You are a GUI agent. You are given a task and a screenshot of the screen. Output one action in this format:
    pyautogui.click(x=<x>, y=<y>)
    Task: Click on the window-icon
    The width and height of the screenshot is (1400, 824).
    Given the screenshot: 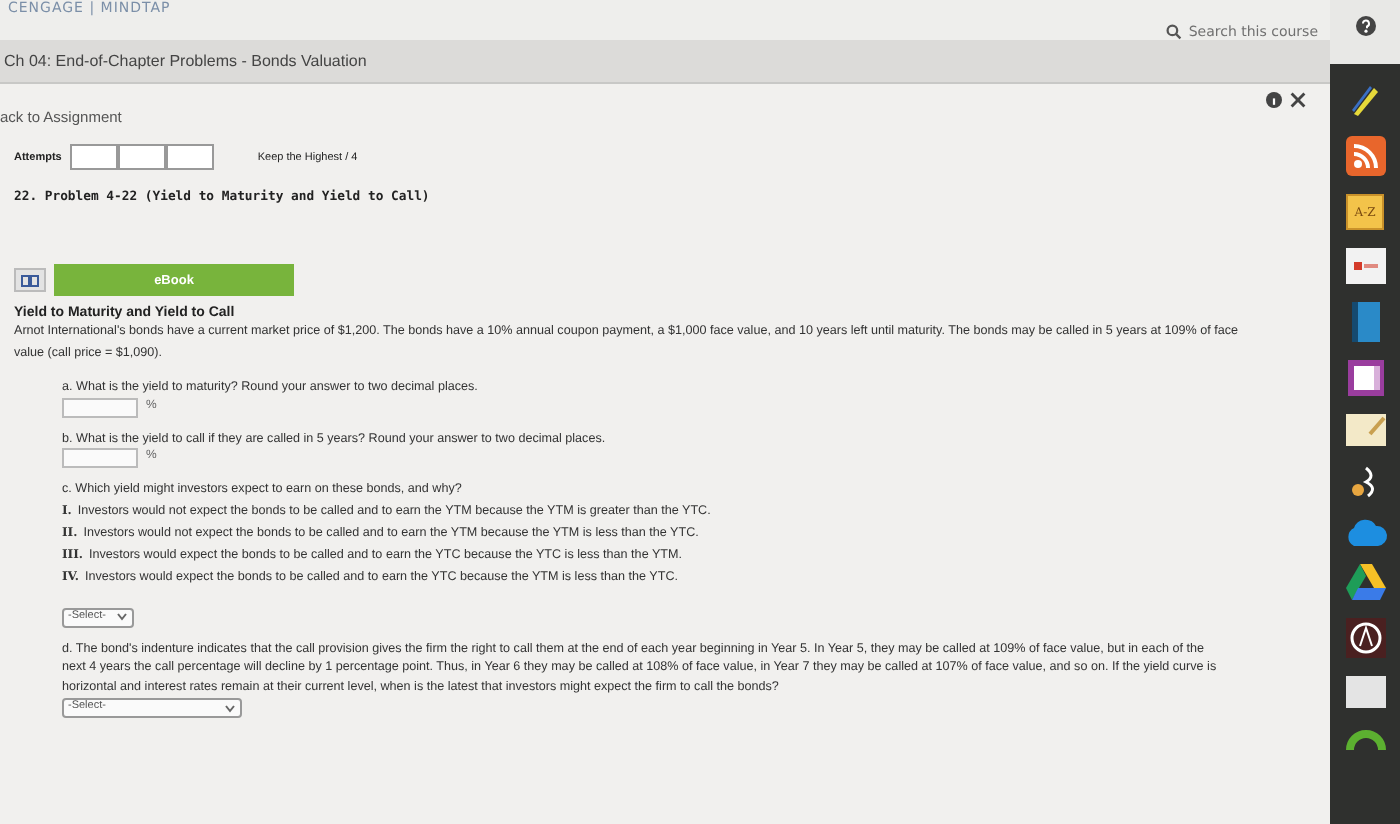 What is the action you would take?
    pyautogui.click(x=1365, y=692)
    